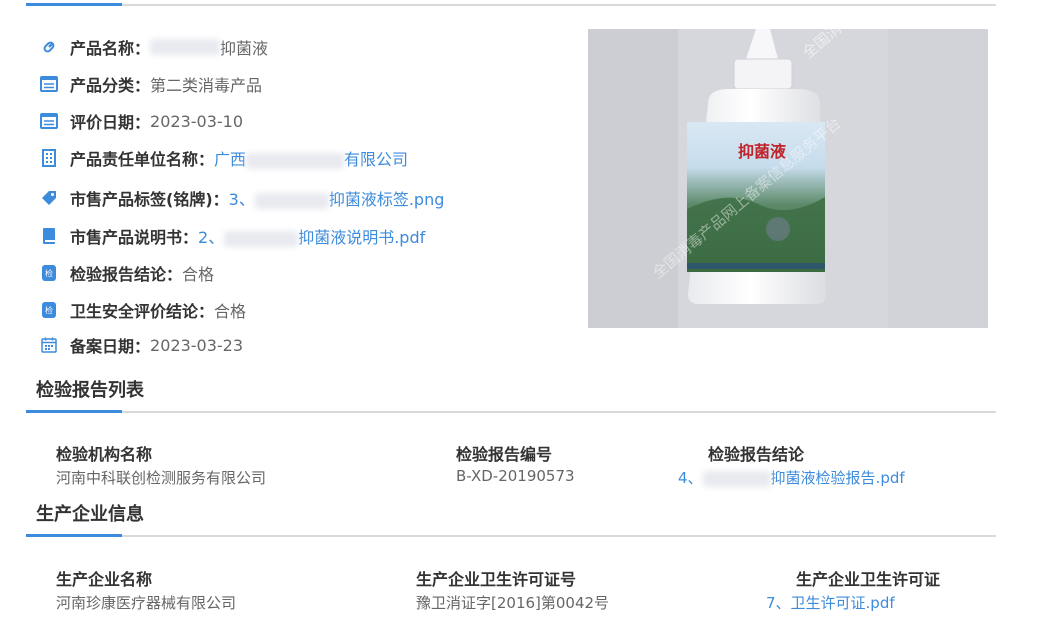  I want to click on col-license-number: 生产企业卫生许可证号, so click(496, 579).